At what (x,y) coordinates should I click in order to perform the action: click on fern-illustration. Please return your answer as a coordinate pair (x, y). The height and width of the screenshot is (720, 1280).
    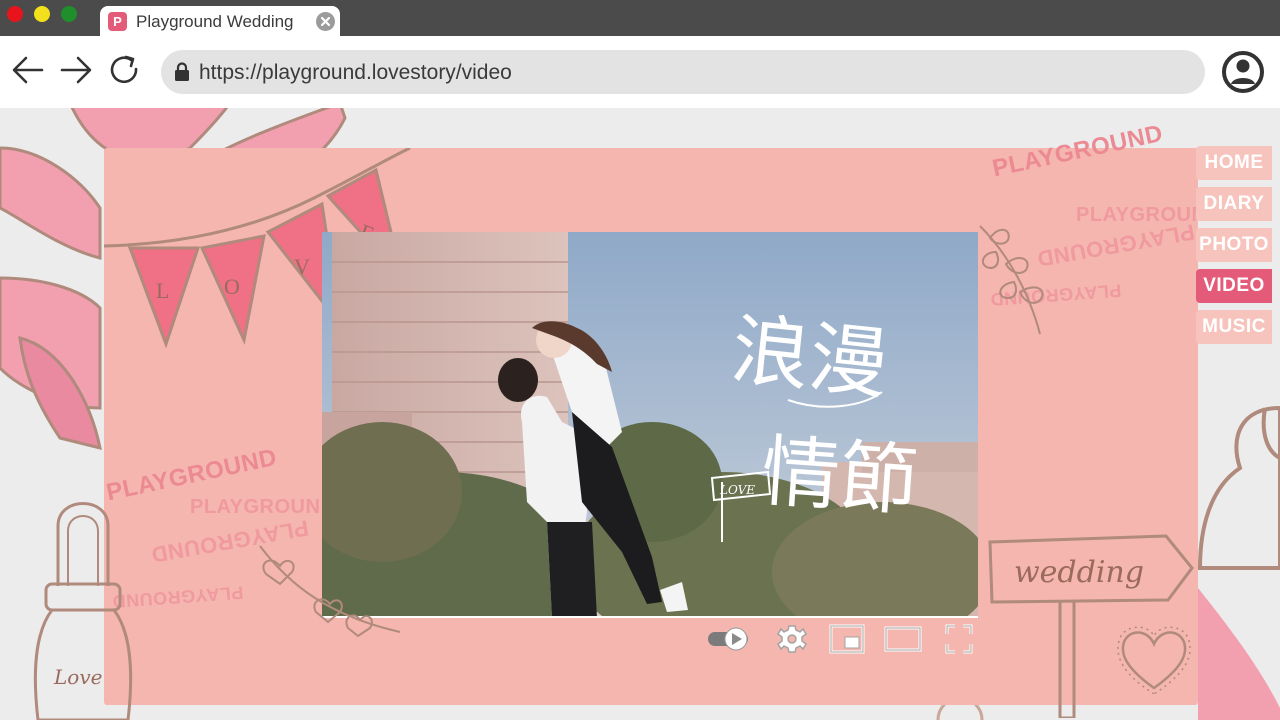
    Looking at the image, I should click on (1011, 280).